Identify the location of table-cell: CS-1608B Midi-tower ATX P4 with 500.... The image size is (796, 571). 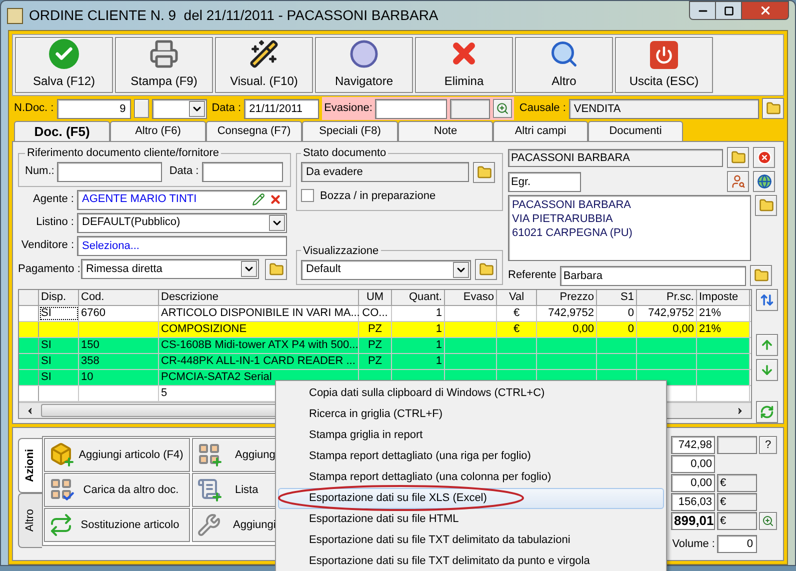
(259, 345).